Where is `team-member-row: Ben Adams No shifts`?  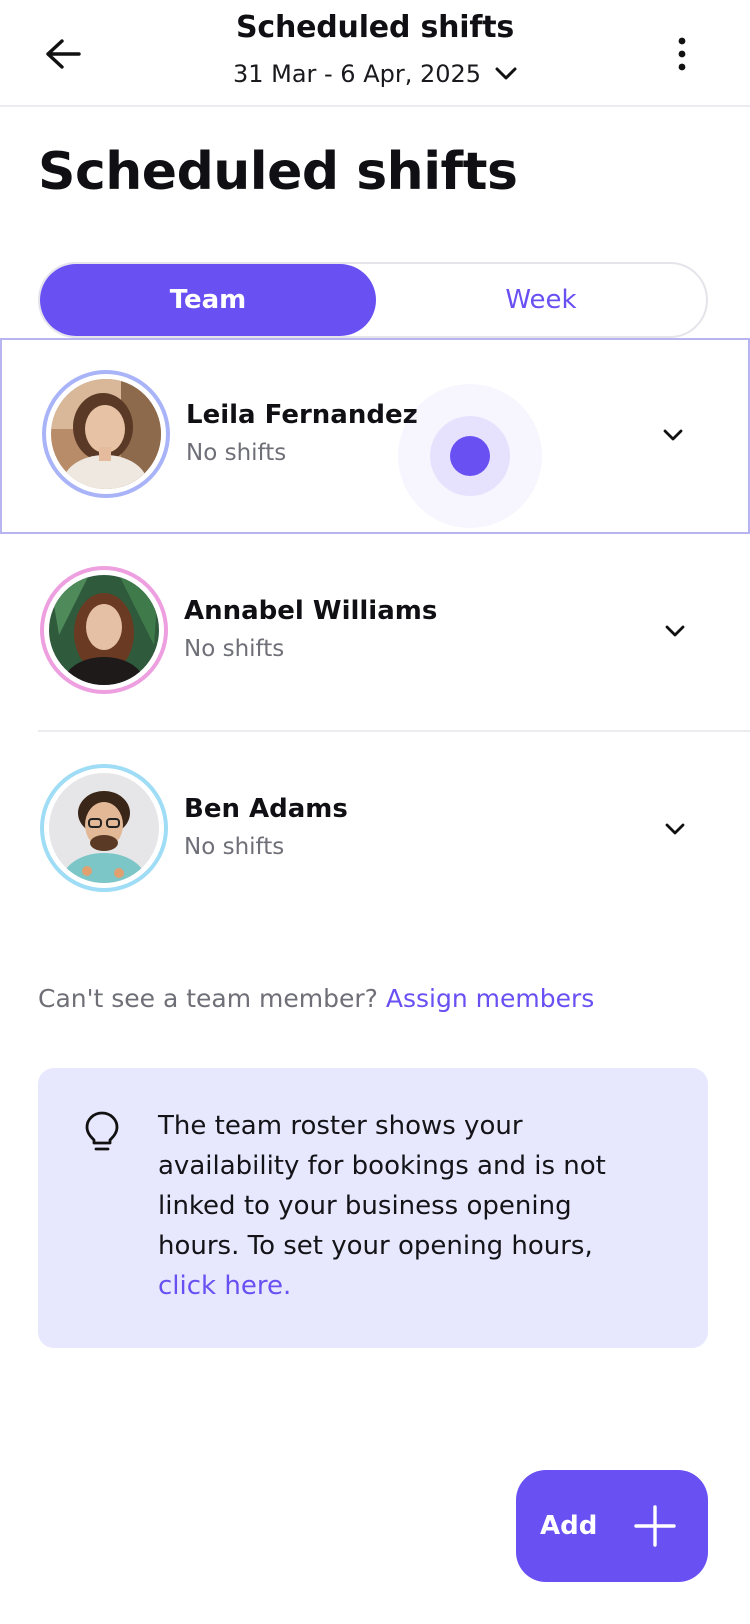
team-member-row: Ben Adams No shifts is located at coordinates (375, 832).